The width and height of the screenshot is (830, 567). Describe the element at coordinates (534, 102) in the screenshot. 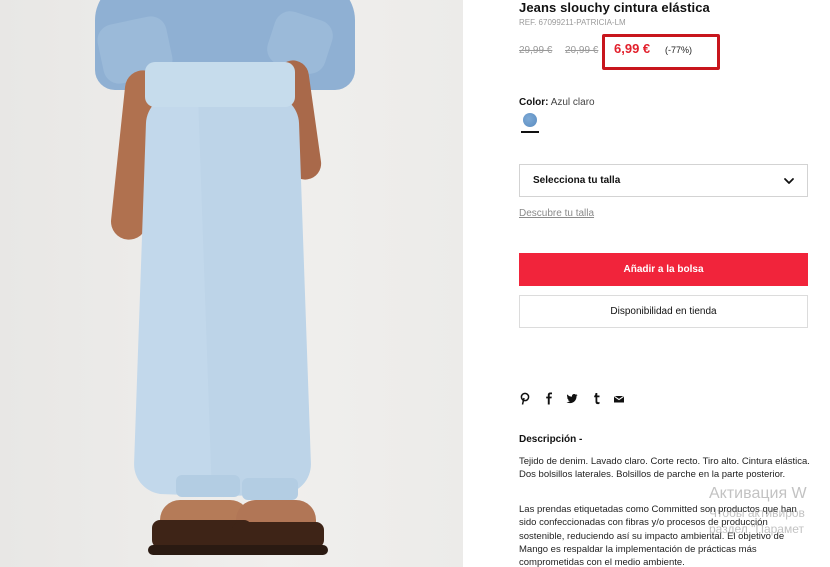

I see `color-label: Color:` at that location.